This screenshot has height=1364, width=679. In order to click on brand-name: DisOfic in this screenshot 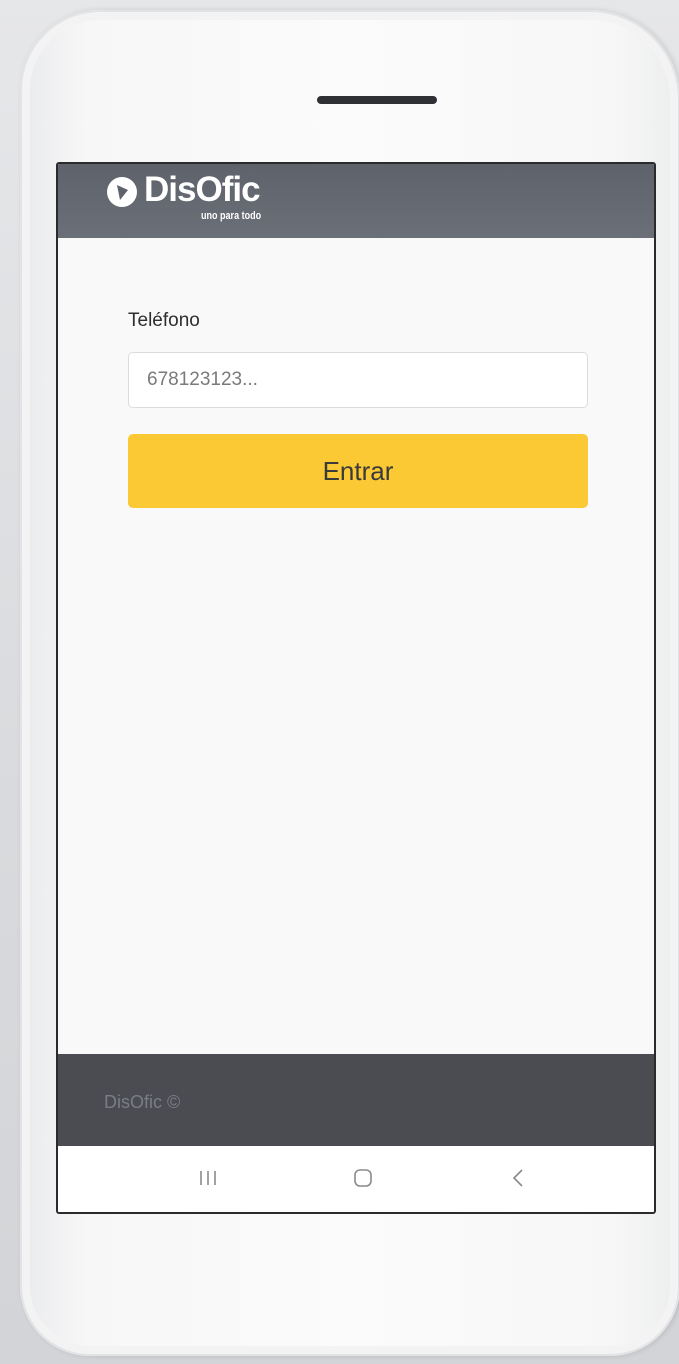, I will do `click(202, 189)`.